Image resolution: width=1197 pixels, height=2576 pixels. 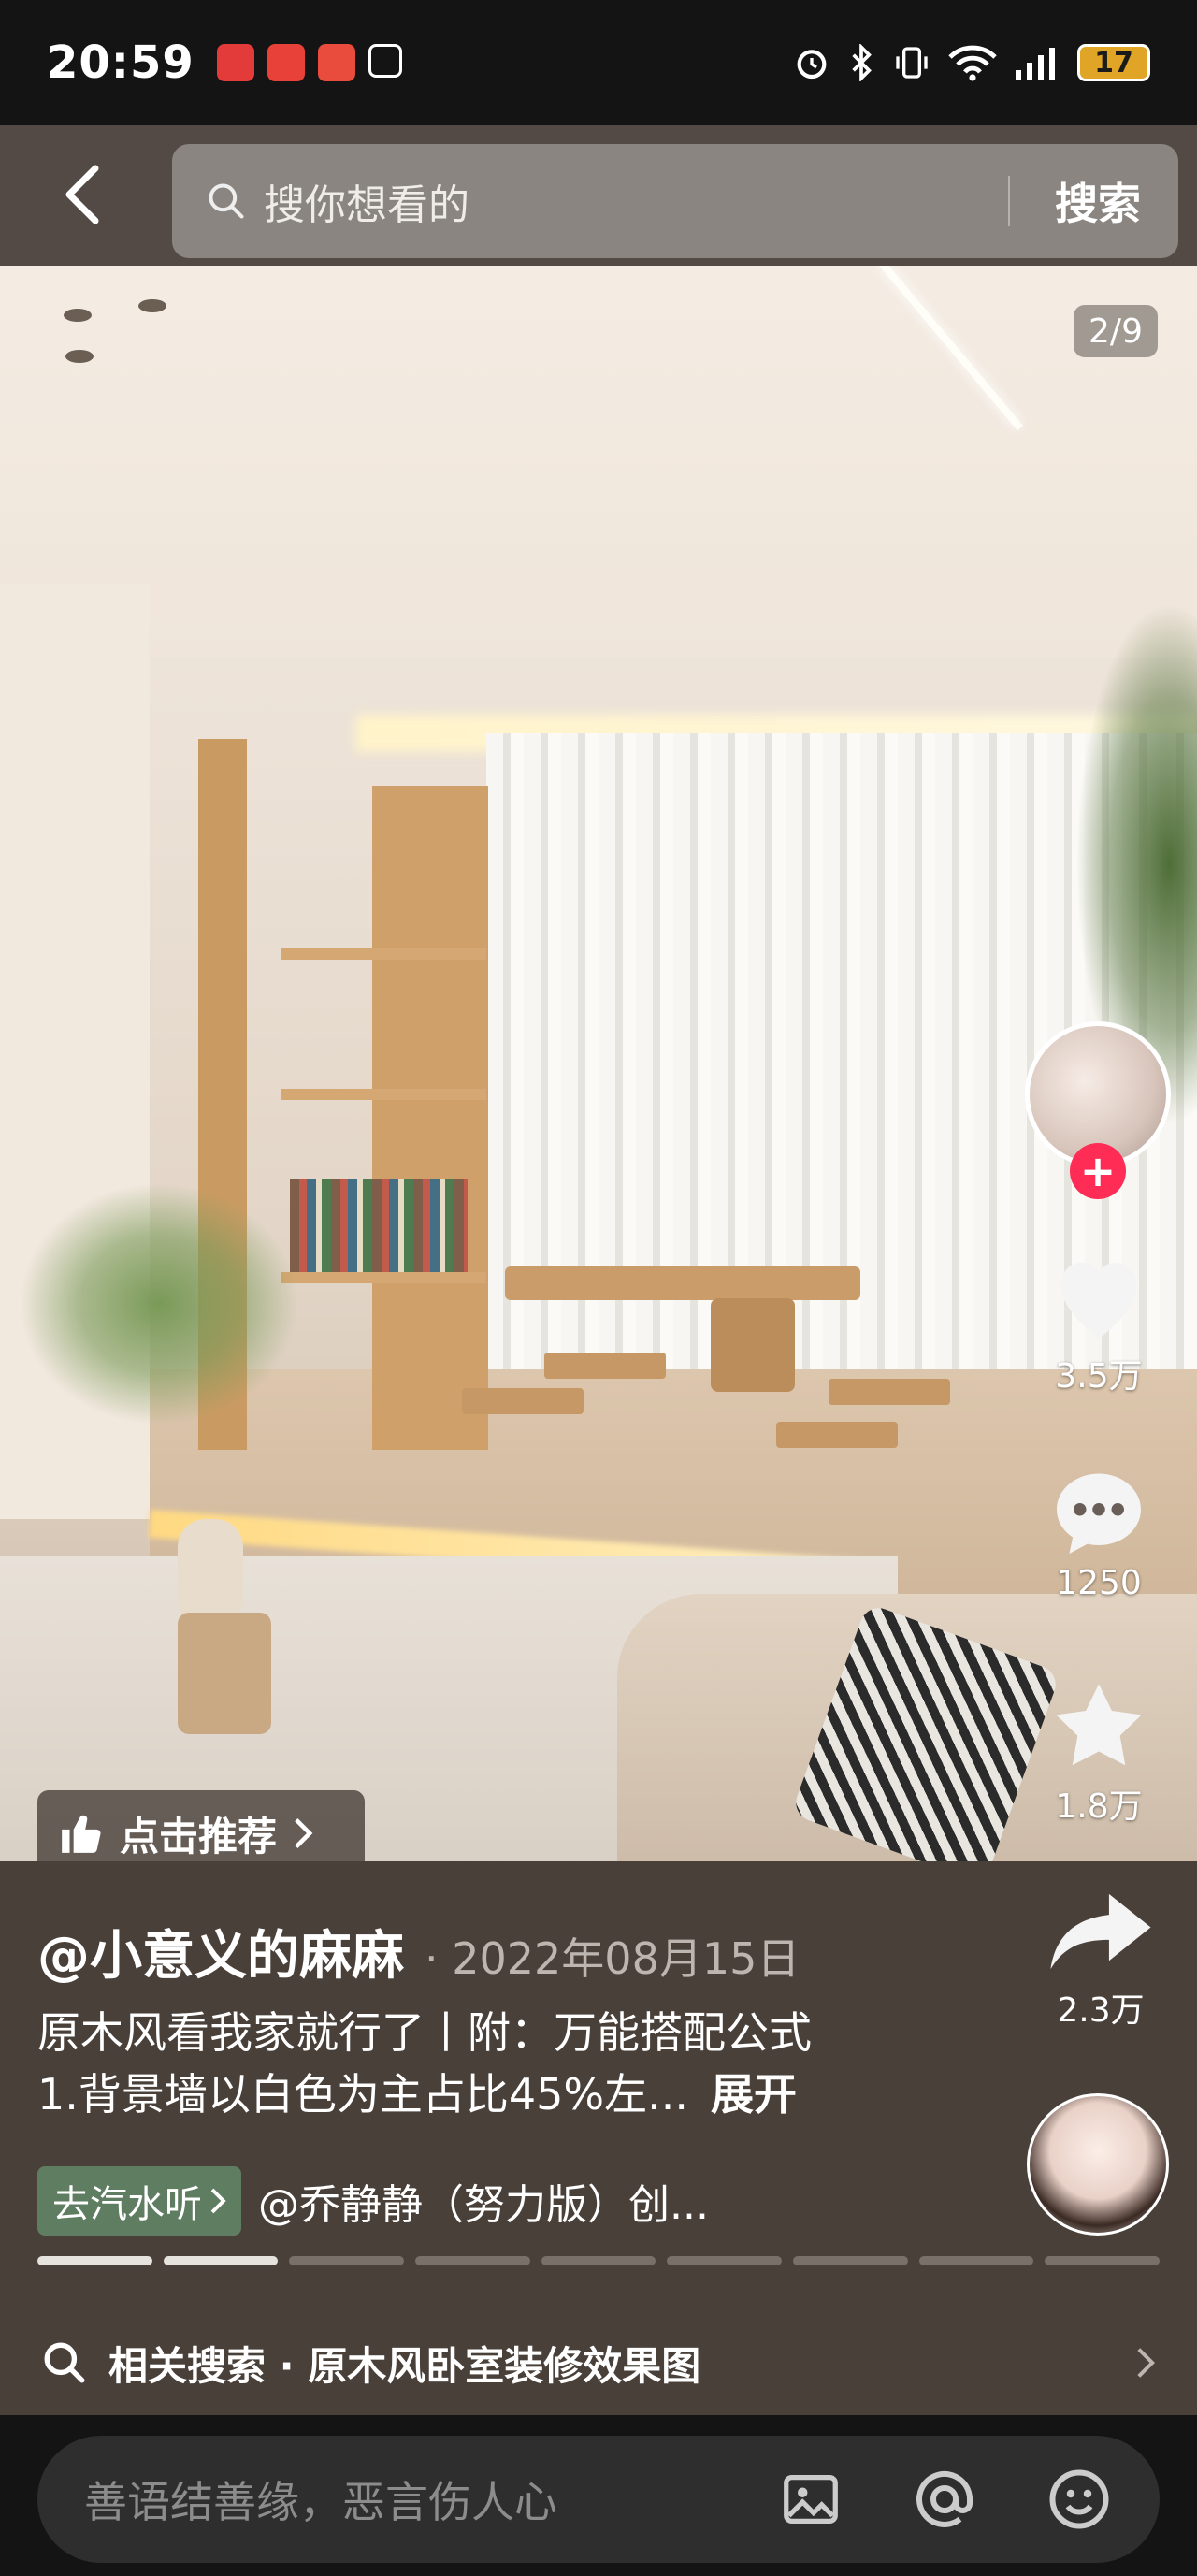 I want to click on comment-bar: 善语结善缘，恶言伤人心, so click(x=598, y=2495).